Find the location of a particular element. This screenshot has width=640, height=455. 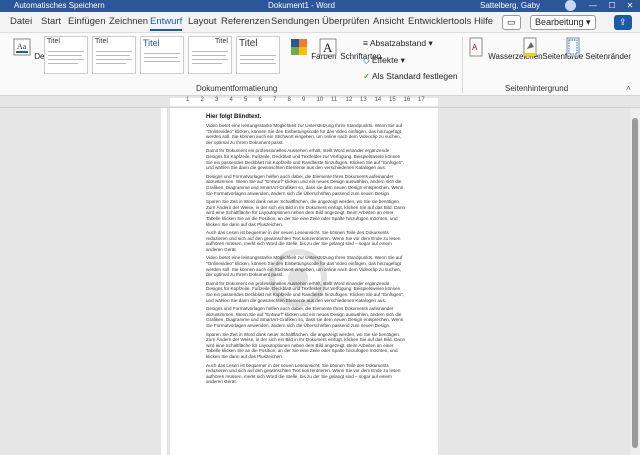

ruler-number: 16 is located at coordinates (407, 100).